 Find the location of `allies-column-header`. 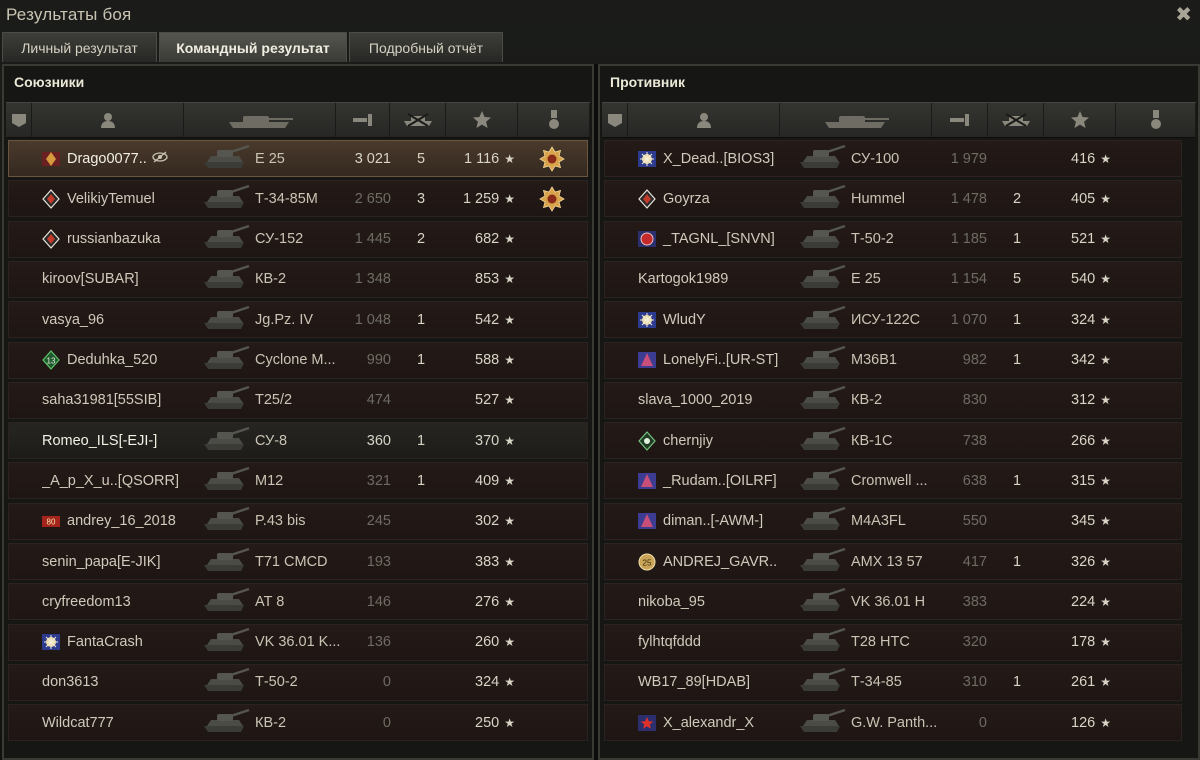

allies-column-header is located at coordinates (298, 120).